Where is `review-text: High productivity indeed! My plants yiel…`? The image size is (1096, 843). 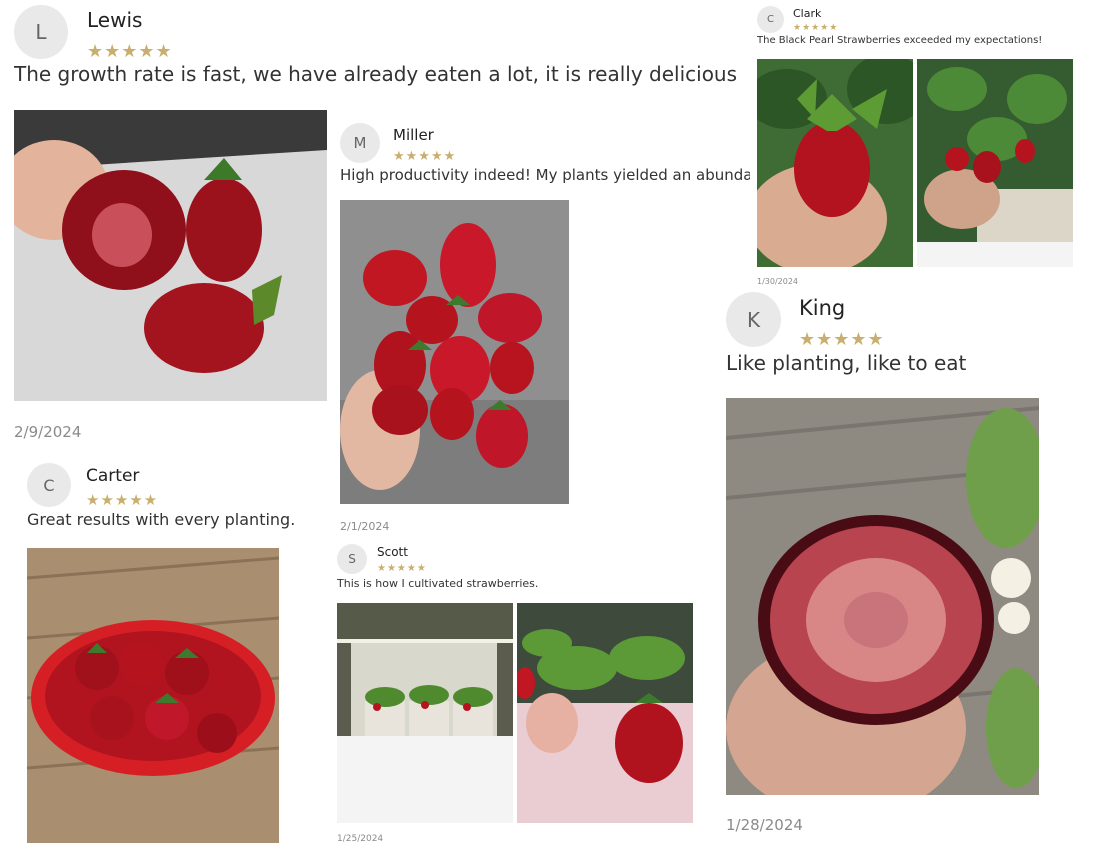 review-text: High productivity indeed! My plants yiel… is located at coordinates (545, 175).